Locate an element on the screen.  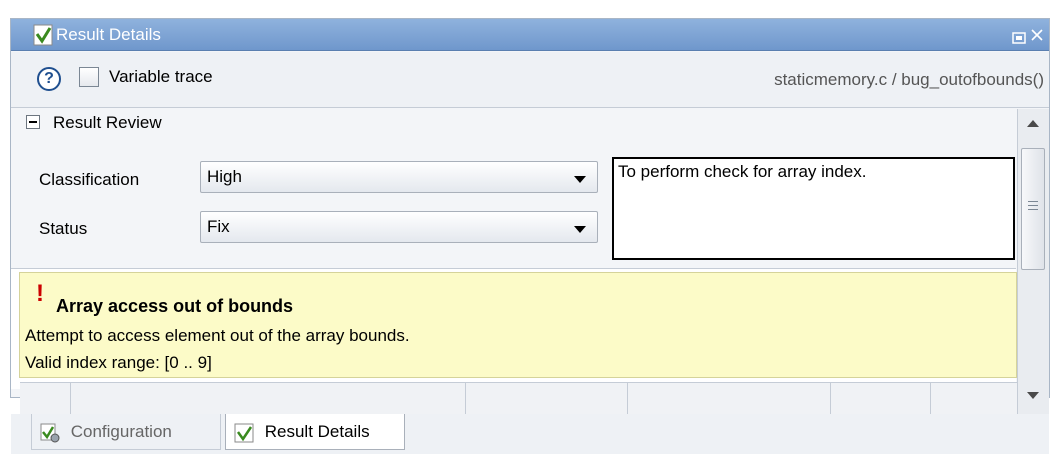
comment-field: To perform check for array index. is located at coordinates (813, 208).